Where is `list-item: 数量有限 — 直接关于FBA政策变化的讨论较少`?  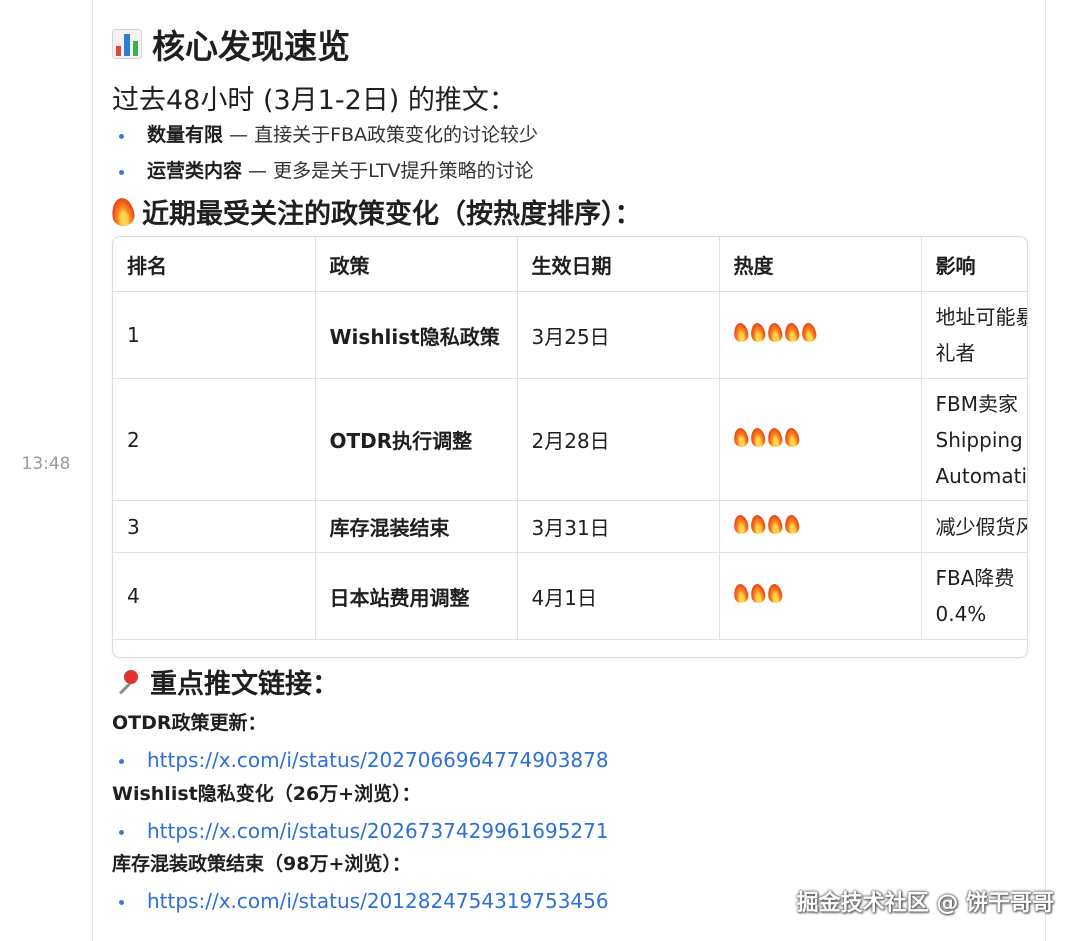 list-item: 数量有限 — 直接关于FBA政策变化的讨论较少 is located at coordinates (325, 137).